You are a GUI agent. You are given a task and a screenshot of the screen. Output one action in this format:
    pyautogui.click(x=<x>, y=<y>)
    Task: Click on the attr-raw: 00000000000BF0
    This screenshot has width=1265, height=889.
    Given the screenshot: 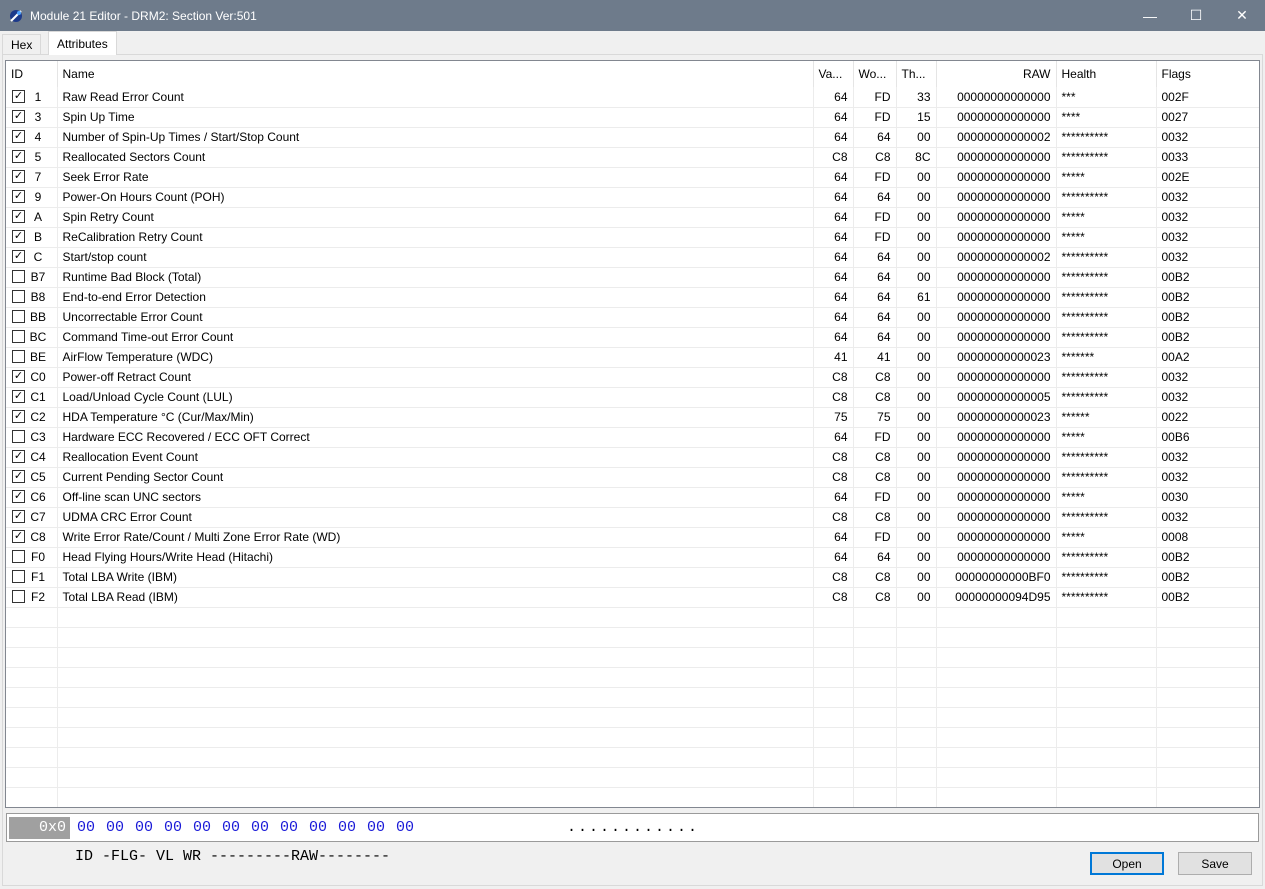 What is the action you would take?
    pyautogui.click(x=996, y=577)
    